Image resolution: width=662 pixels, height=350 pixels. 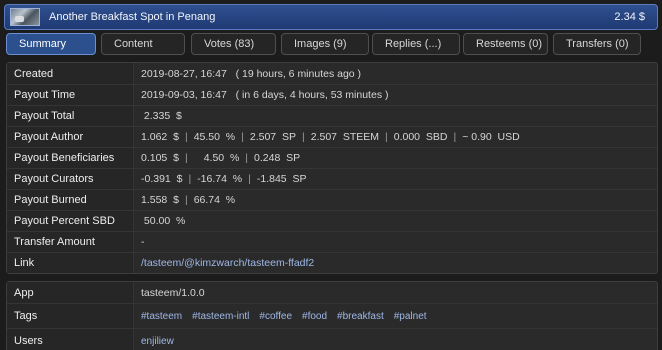 What do you see at coordinates (332, 241) in the screenshot?
I see `row-transfer-amount: Transfer Amount -` at bounding box center [332, 241].